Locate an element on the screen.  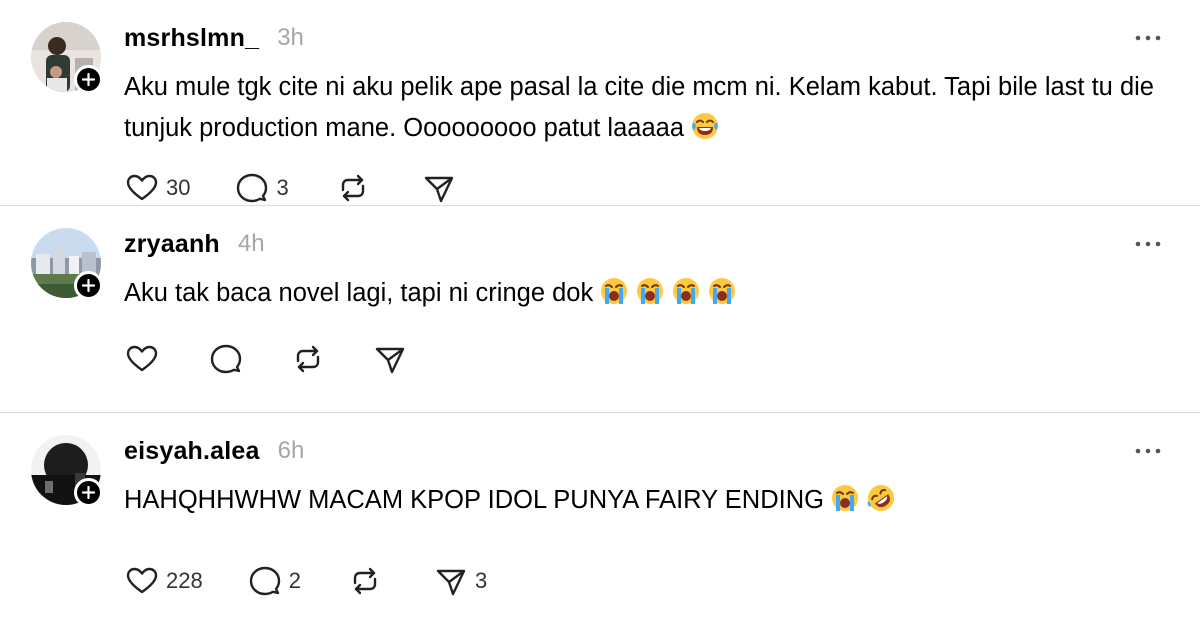
action-bar: 30 3 is located at coordinates (290, 188).